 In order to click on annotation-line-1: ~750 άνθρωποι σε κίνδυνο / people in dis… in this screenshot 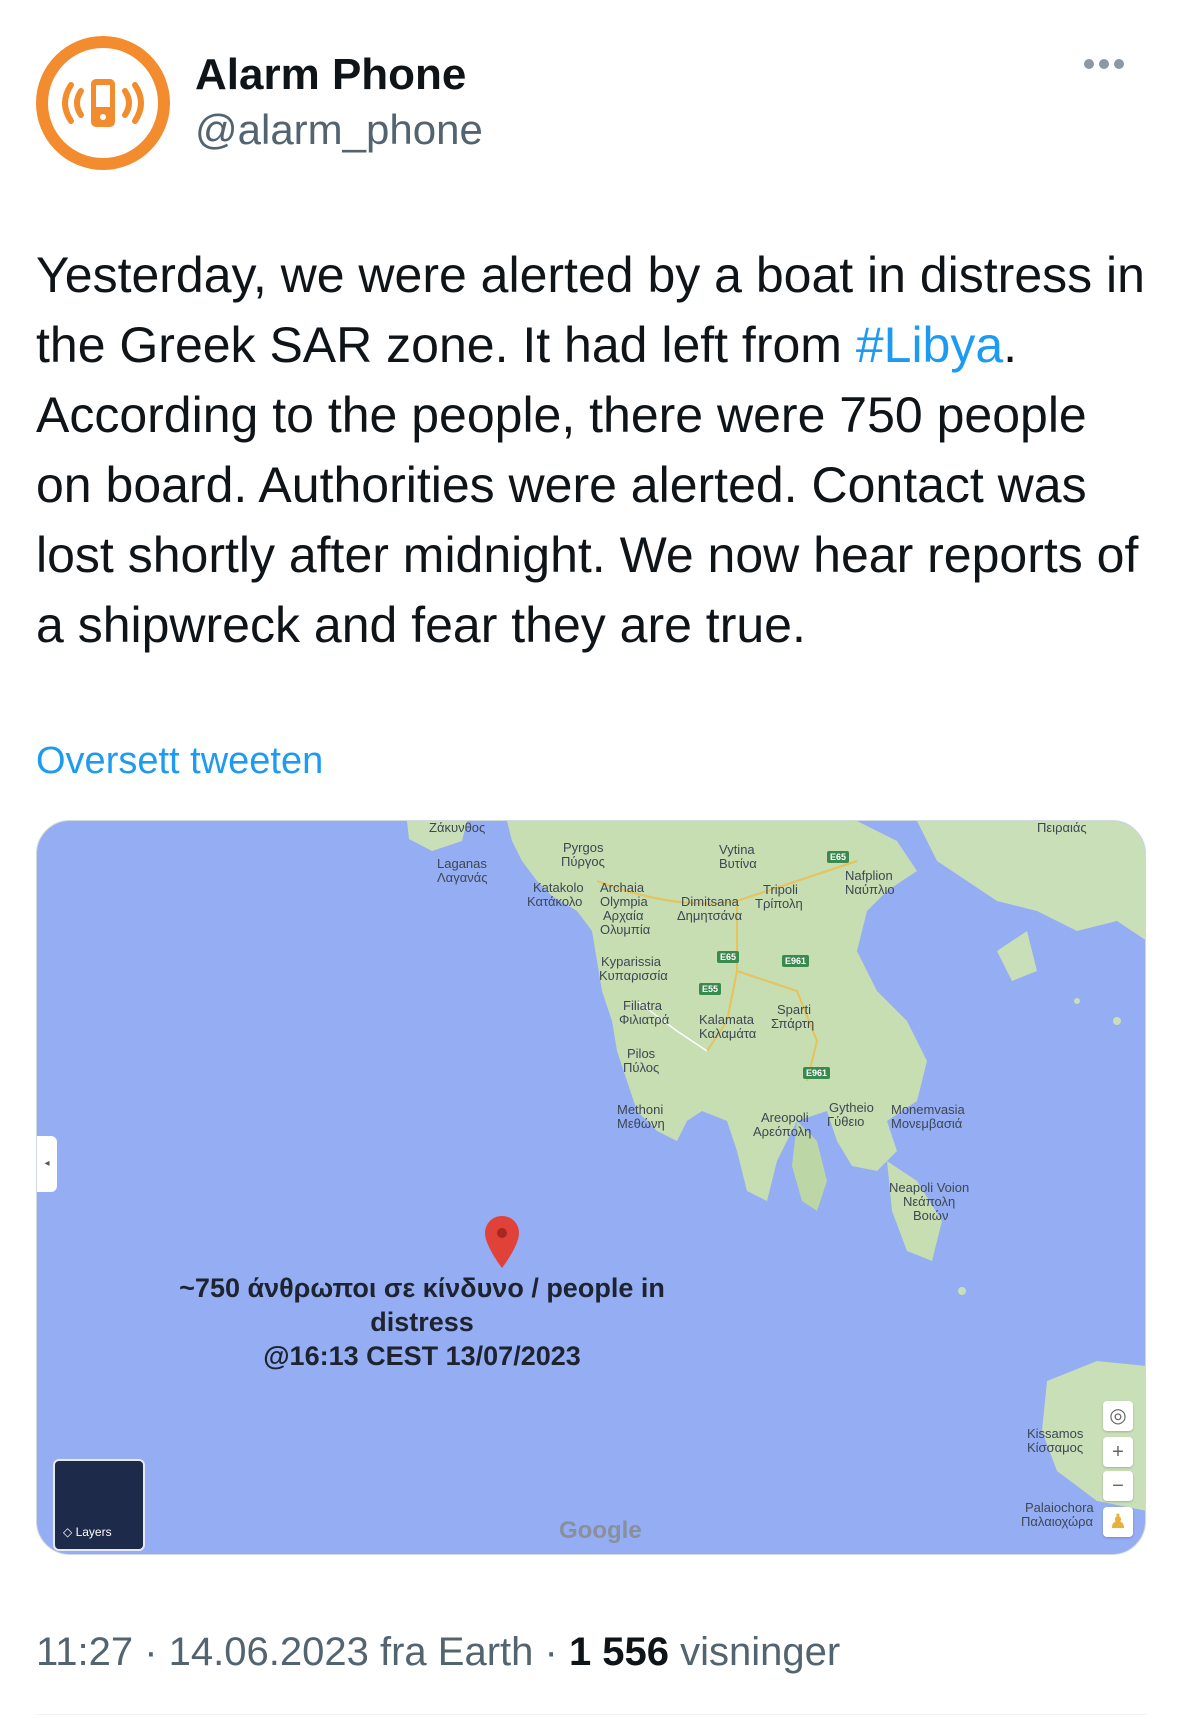, I will do `click(422, 1305)`.